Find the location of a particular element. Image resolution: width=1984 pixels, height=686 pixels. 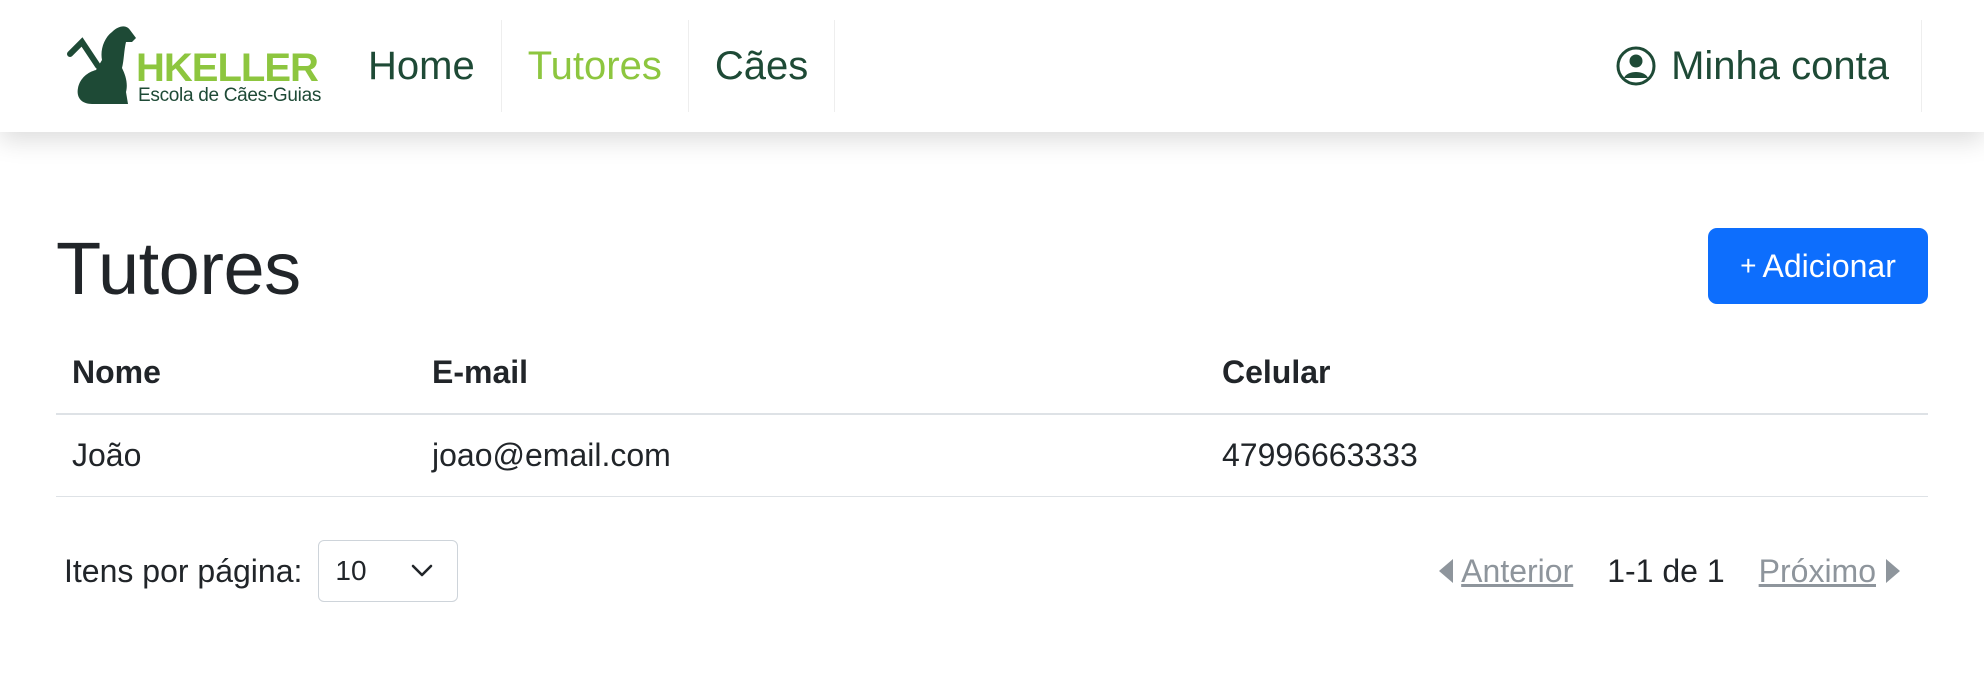

brand-logo: HKELLER Escola de Cães-Guias is located at coordinates (191, 64).